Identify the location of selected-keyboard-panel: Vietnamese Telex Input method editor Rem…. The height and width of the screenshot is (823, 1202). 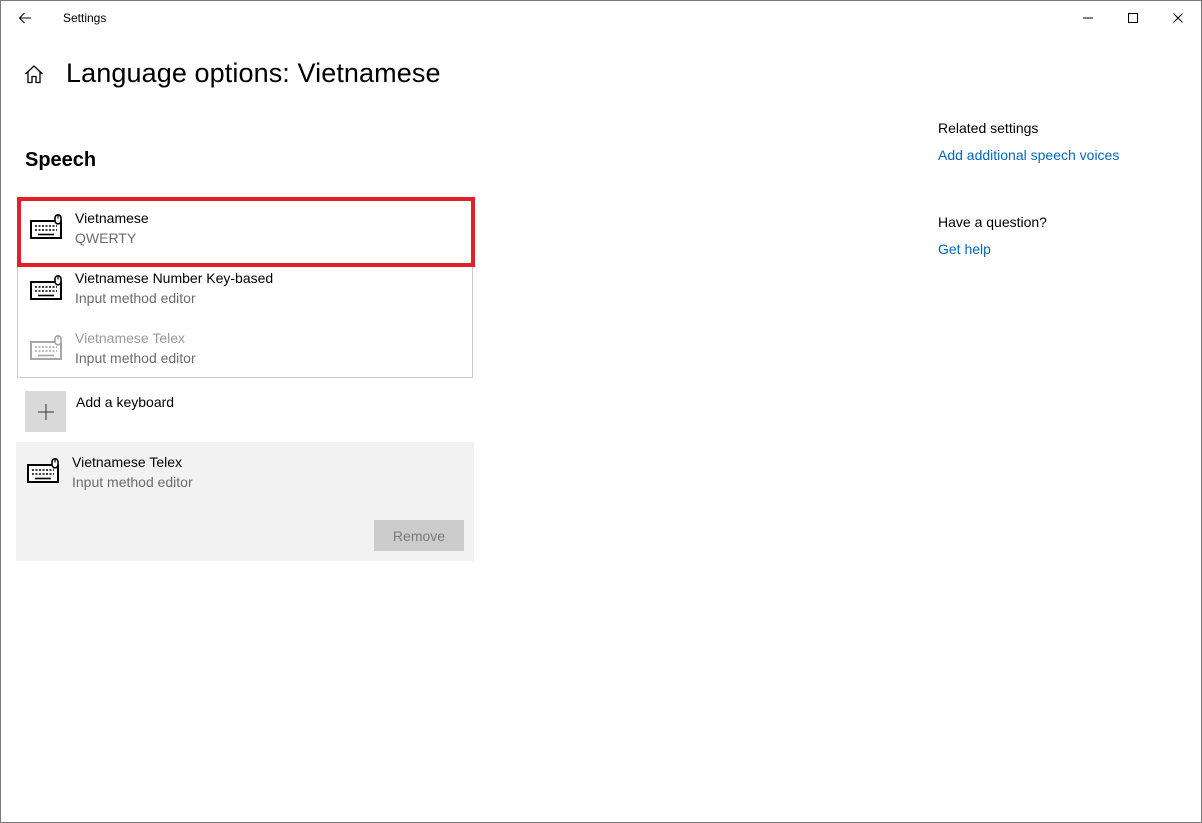
(245, 501).